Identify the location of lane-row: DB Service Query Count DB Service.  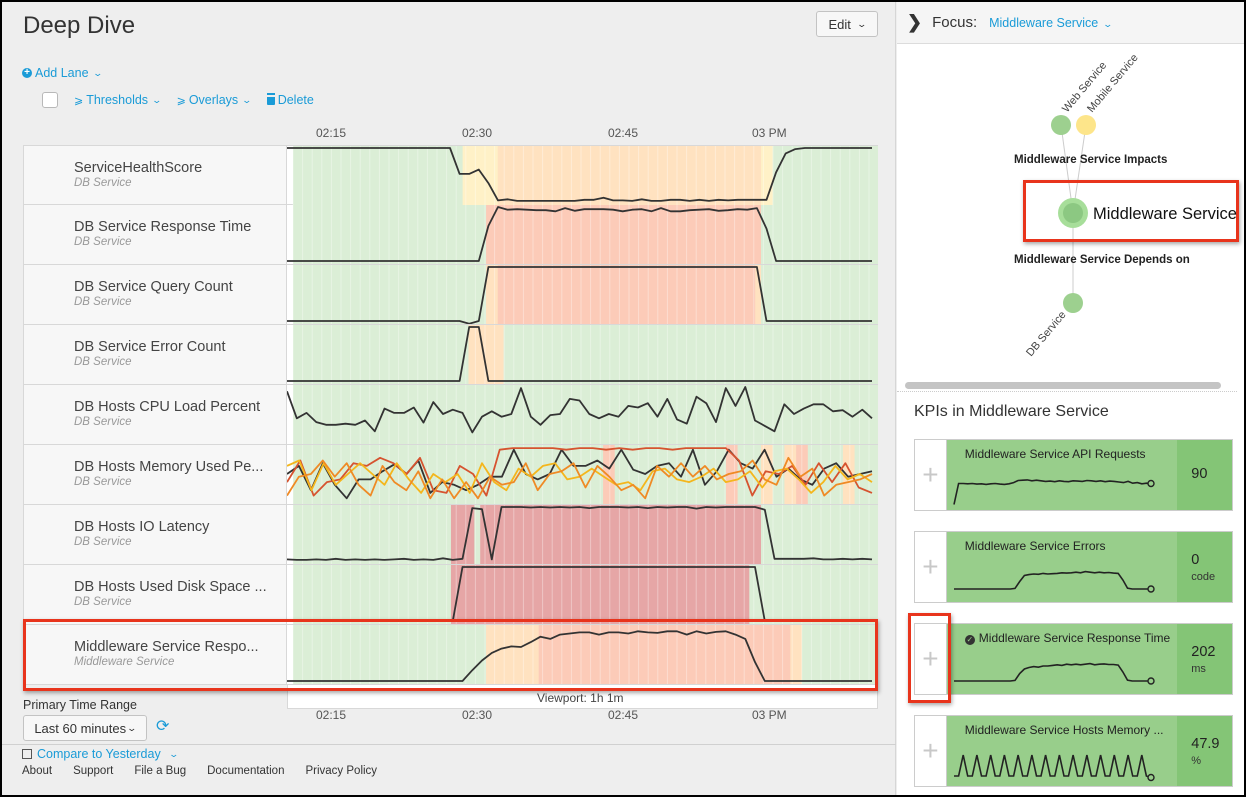
(450, 295).